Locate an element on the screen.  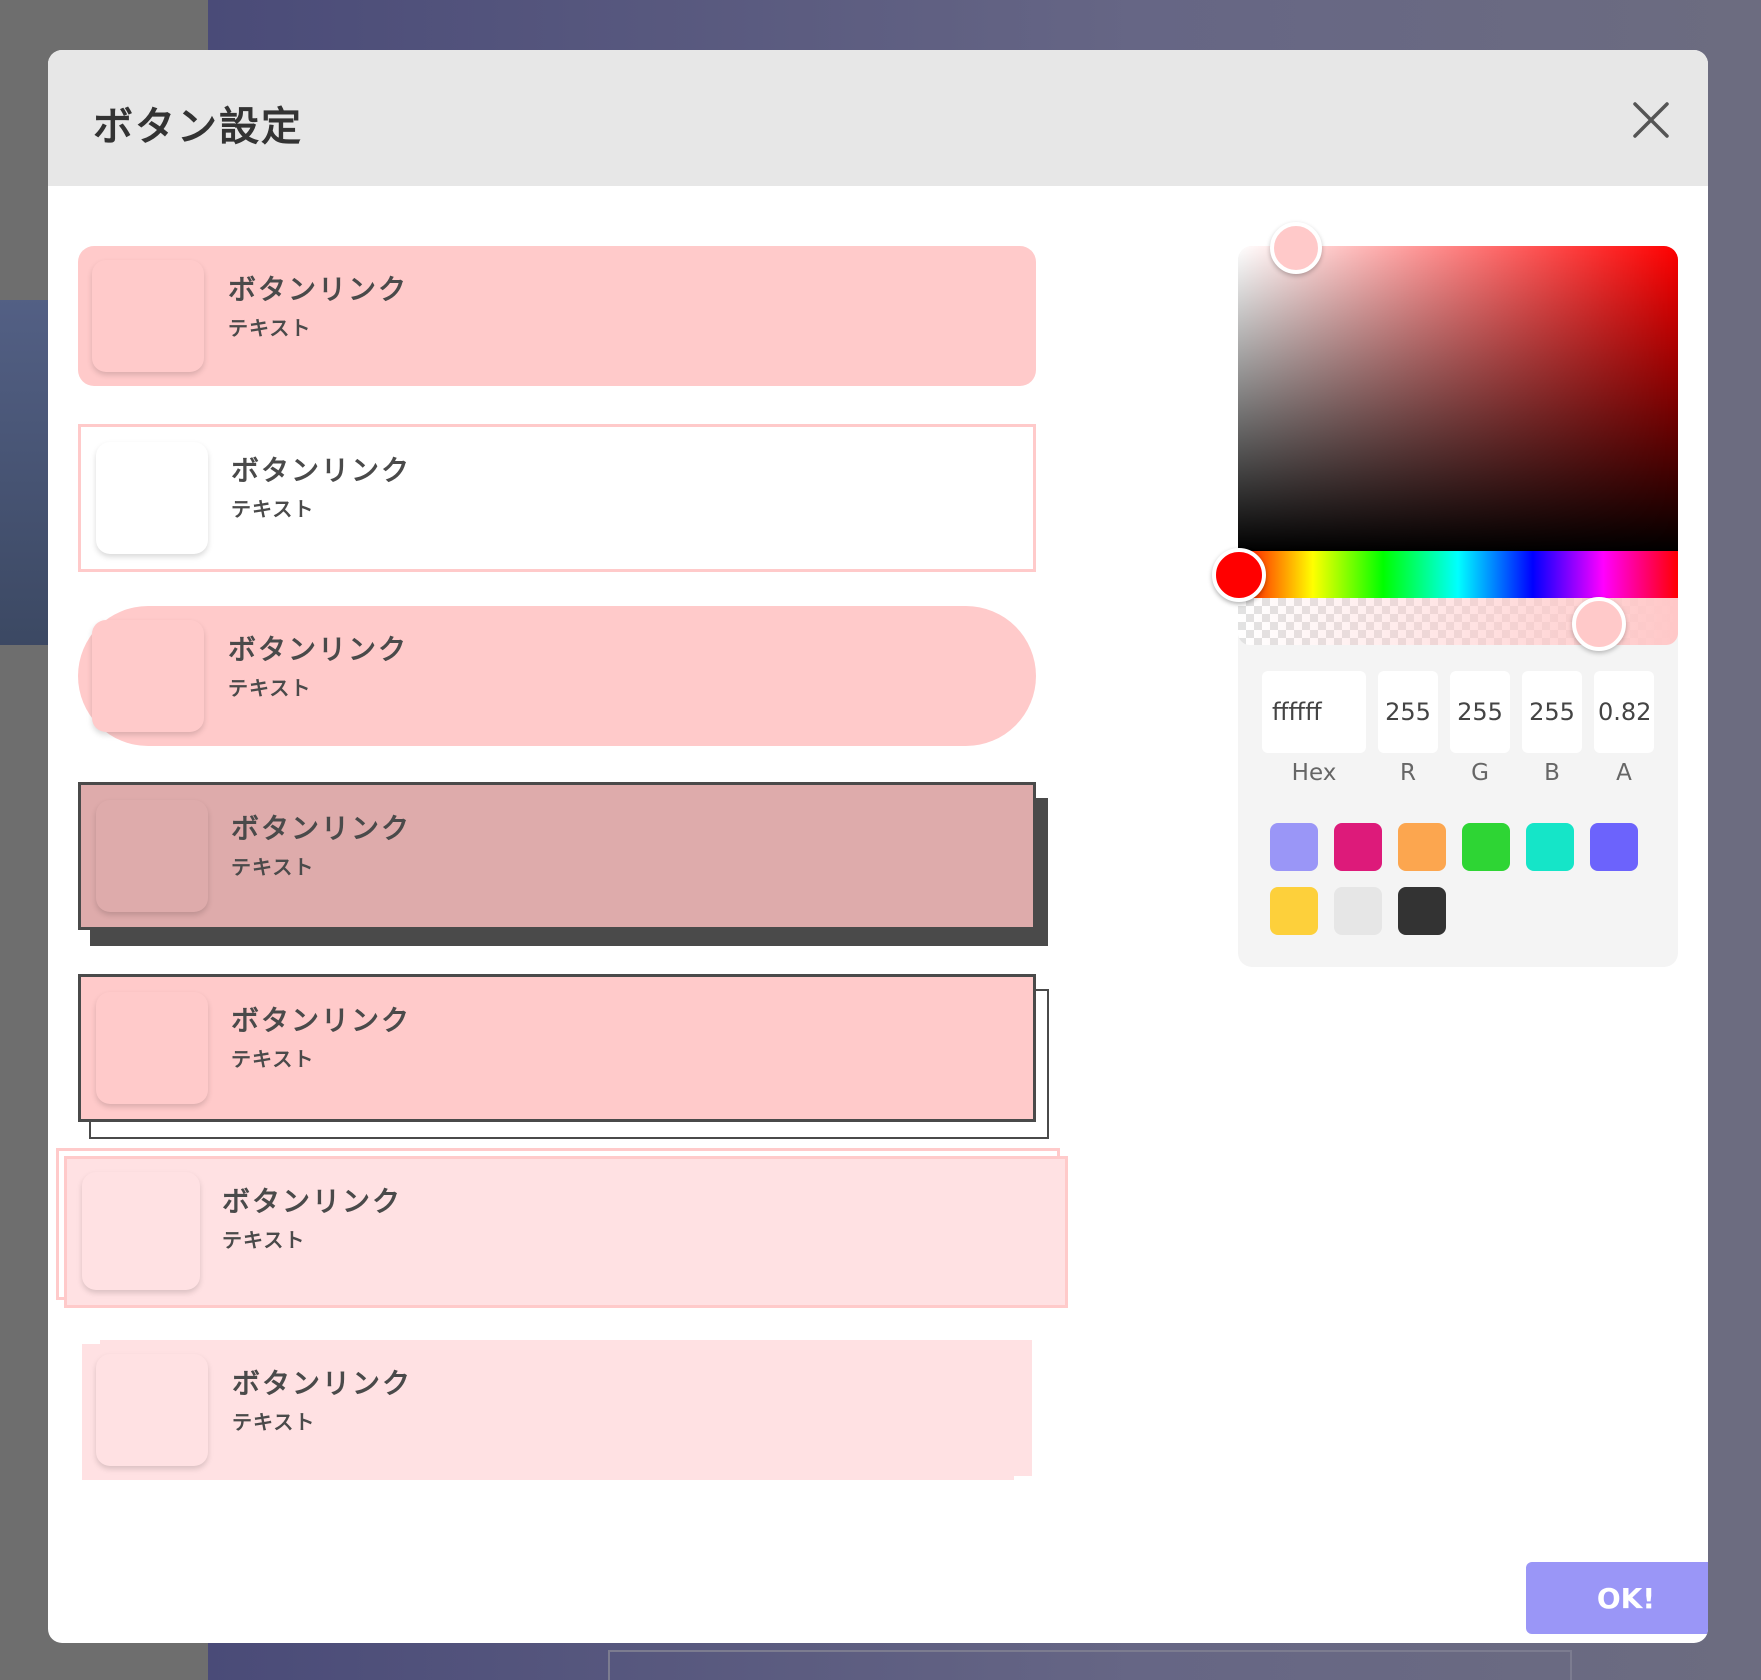
saturation-value-area is located at coordinates (1458, 398).